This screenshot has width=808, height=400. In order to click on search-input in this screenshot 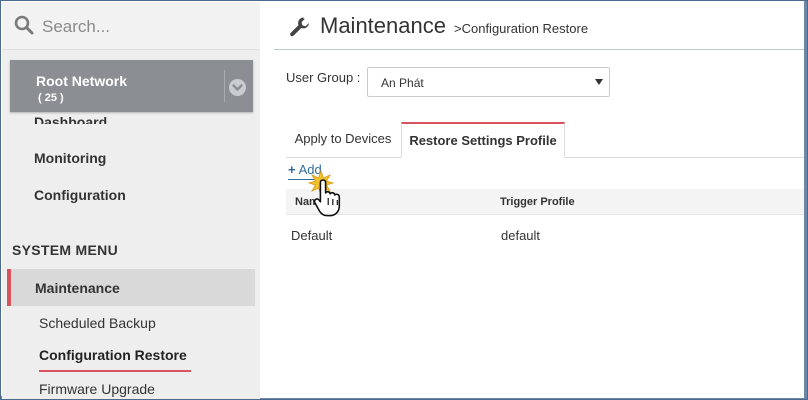, I will do `click(142, 27)`.